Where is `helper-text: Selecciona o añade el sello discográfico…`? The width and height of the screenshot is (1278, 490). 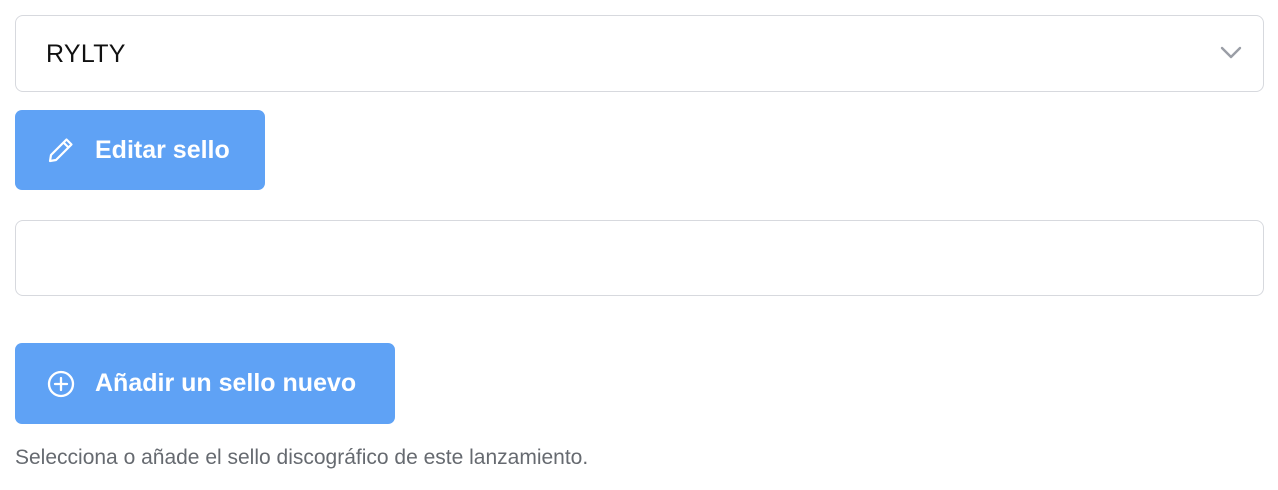
helper-text: Selecciona o añade el sello discográfico… is located at coordinates (302, 457).